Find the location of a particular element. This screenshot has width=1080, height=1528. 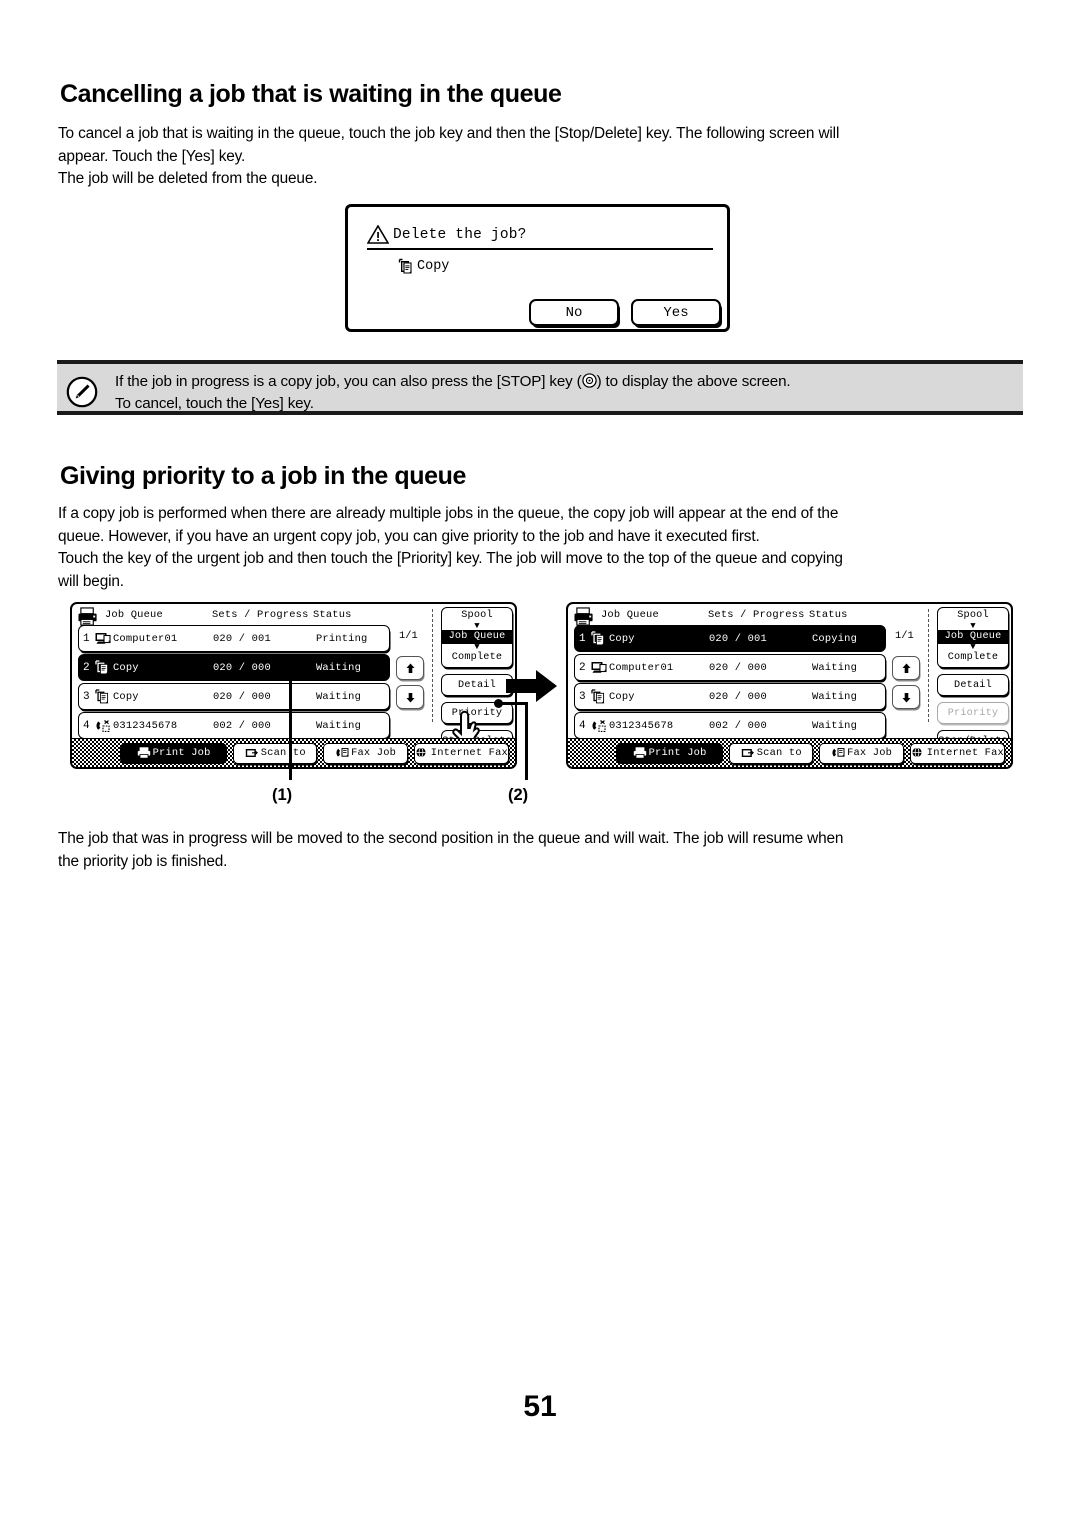

dialog-title: Delete the job? is located at coordinates (460, 234).